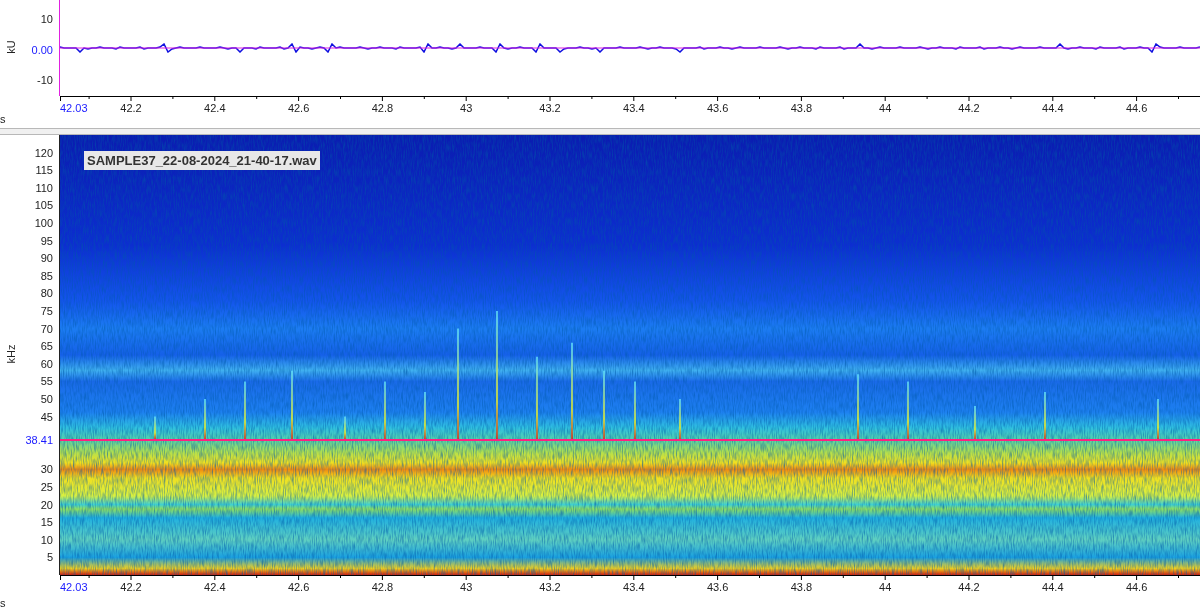 The width and height of the screenshot is (1200, 612). What do you see at coordinates (43, 205) in the screenshot?
I see `y-tick-label: 105` at bounding box center [43, 205].